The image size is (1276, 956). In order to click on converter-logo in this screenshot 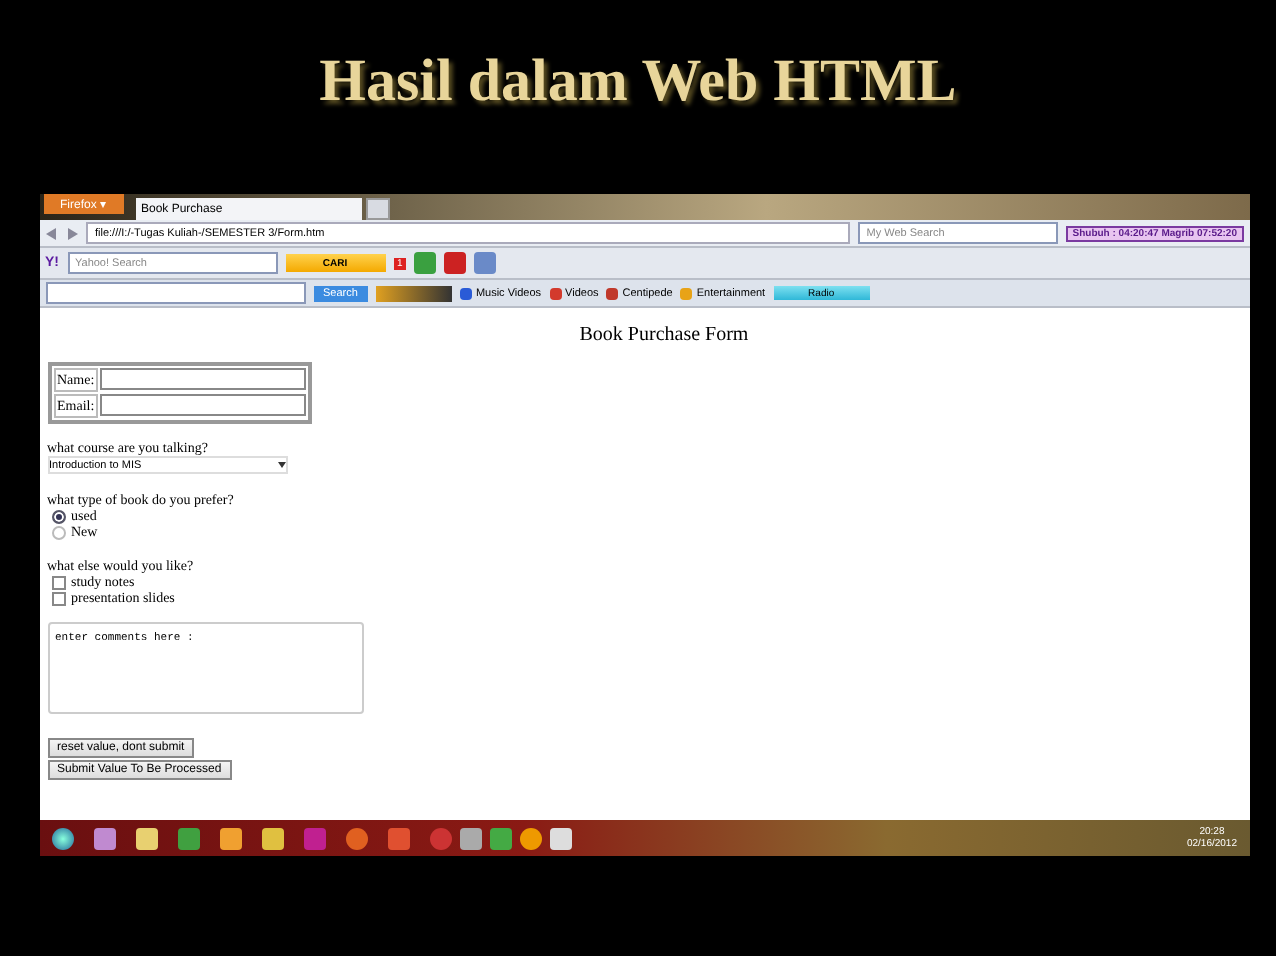, I will do `click(413, 293)`.